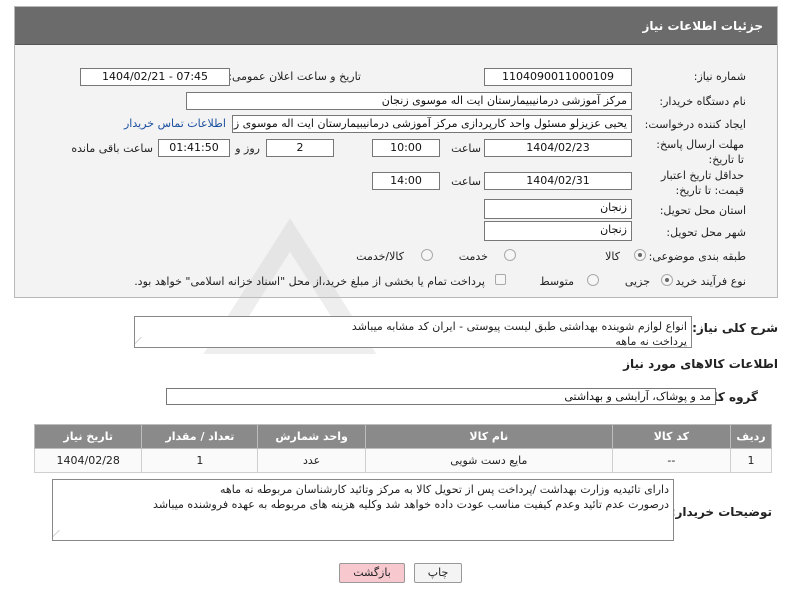 The image size is (788, 598). What do you see at coordinates (500, 279) in the screenshot?
I see `treasury-payment-checkbox` at bounding box center [500, 279].